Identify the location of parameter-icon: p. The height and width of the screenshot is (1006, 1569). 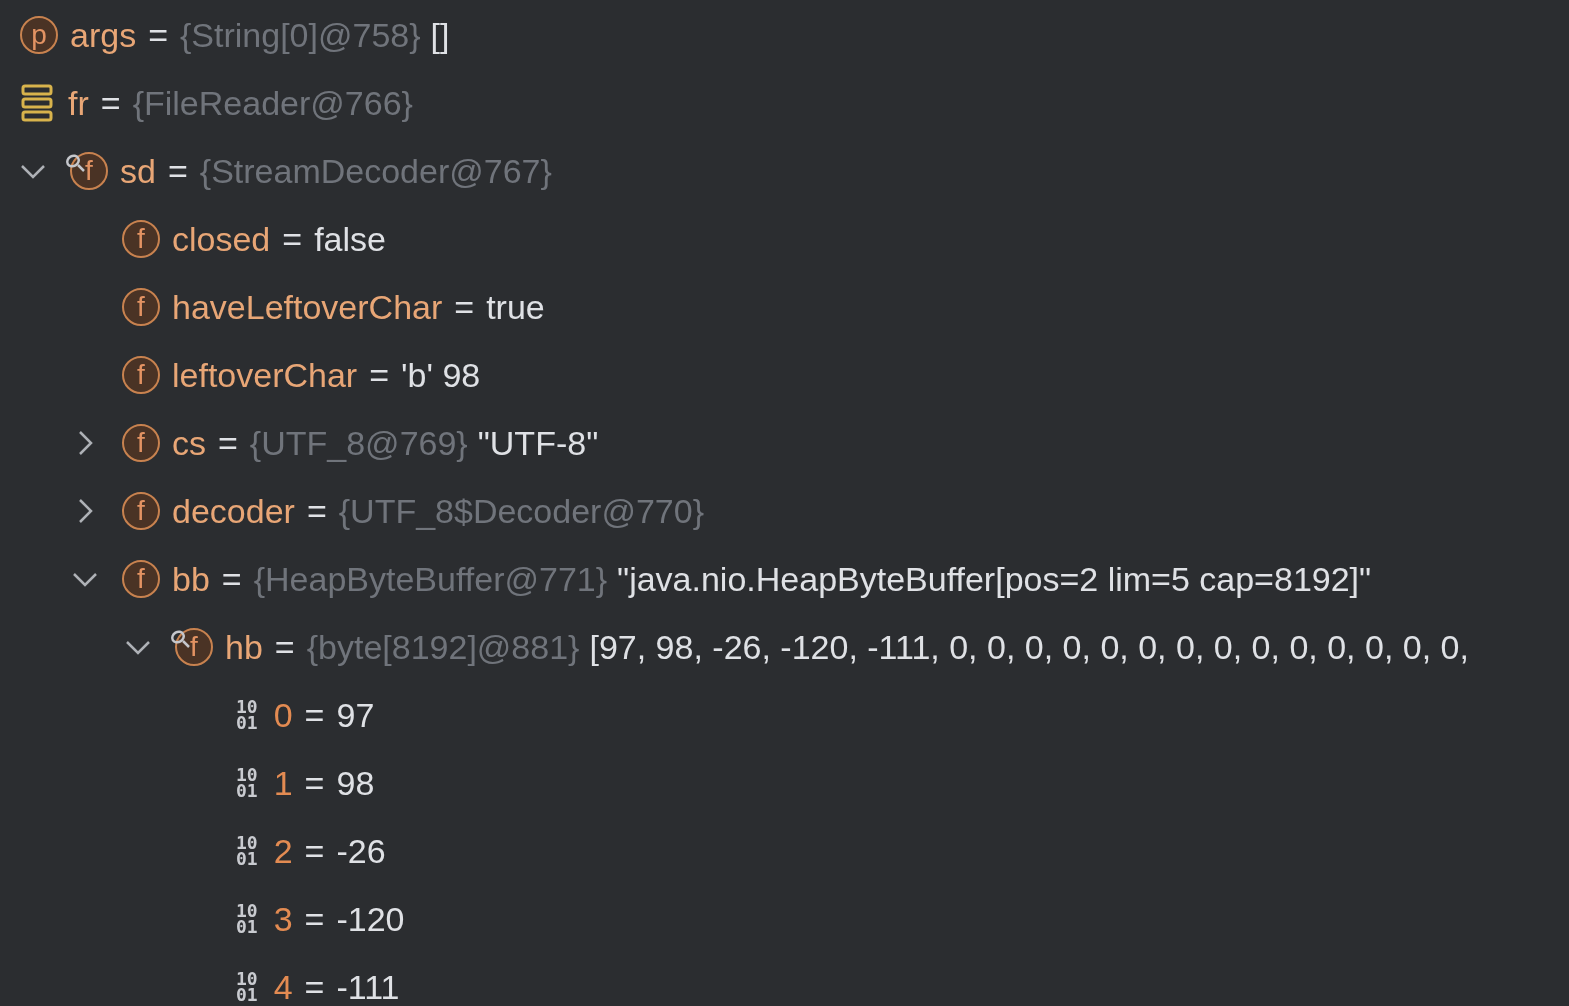
(39, 35).